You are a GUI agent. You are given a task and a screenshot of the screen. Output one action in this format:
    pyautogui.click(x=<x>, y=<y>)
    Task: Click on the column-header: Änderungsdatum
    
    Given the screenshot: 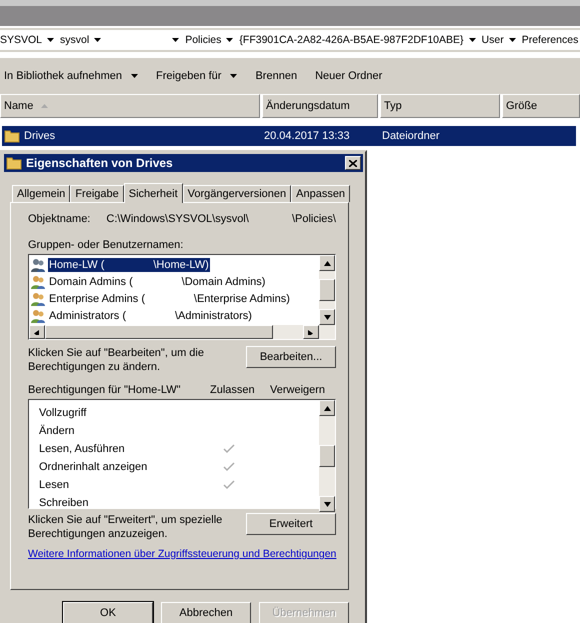 What is the action you would take?
    pyautogui.click(x=320, y=106)
    